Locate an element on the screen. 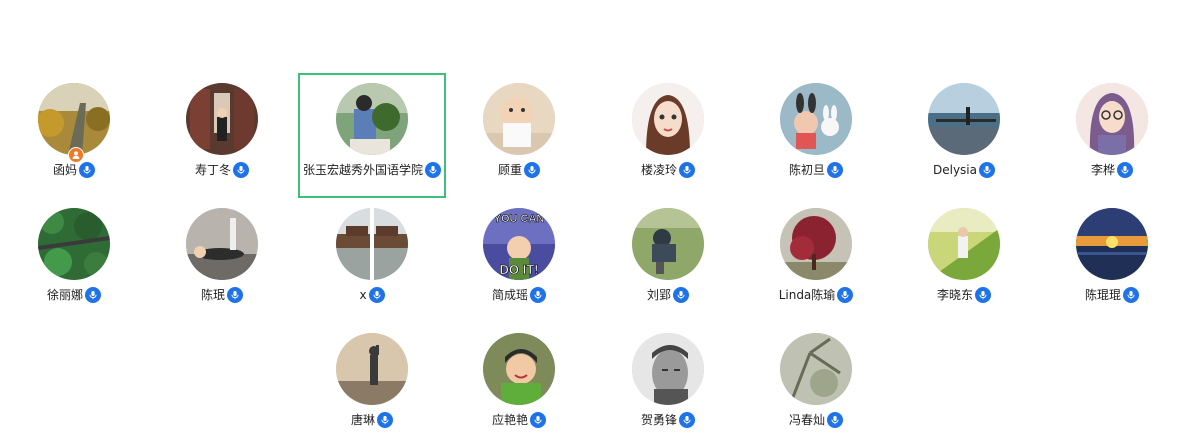 Image resolution: width=1192 pixels, height=437 pixels. participant-tile: 陈初旦 is located at coordinates (816, 135).